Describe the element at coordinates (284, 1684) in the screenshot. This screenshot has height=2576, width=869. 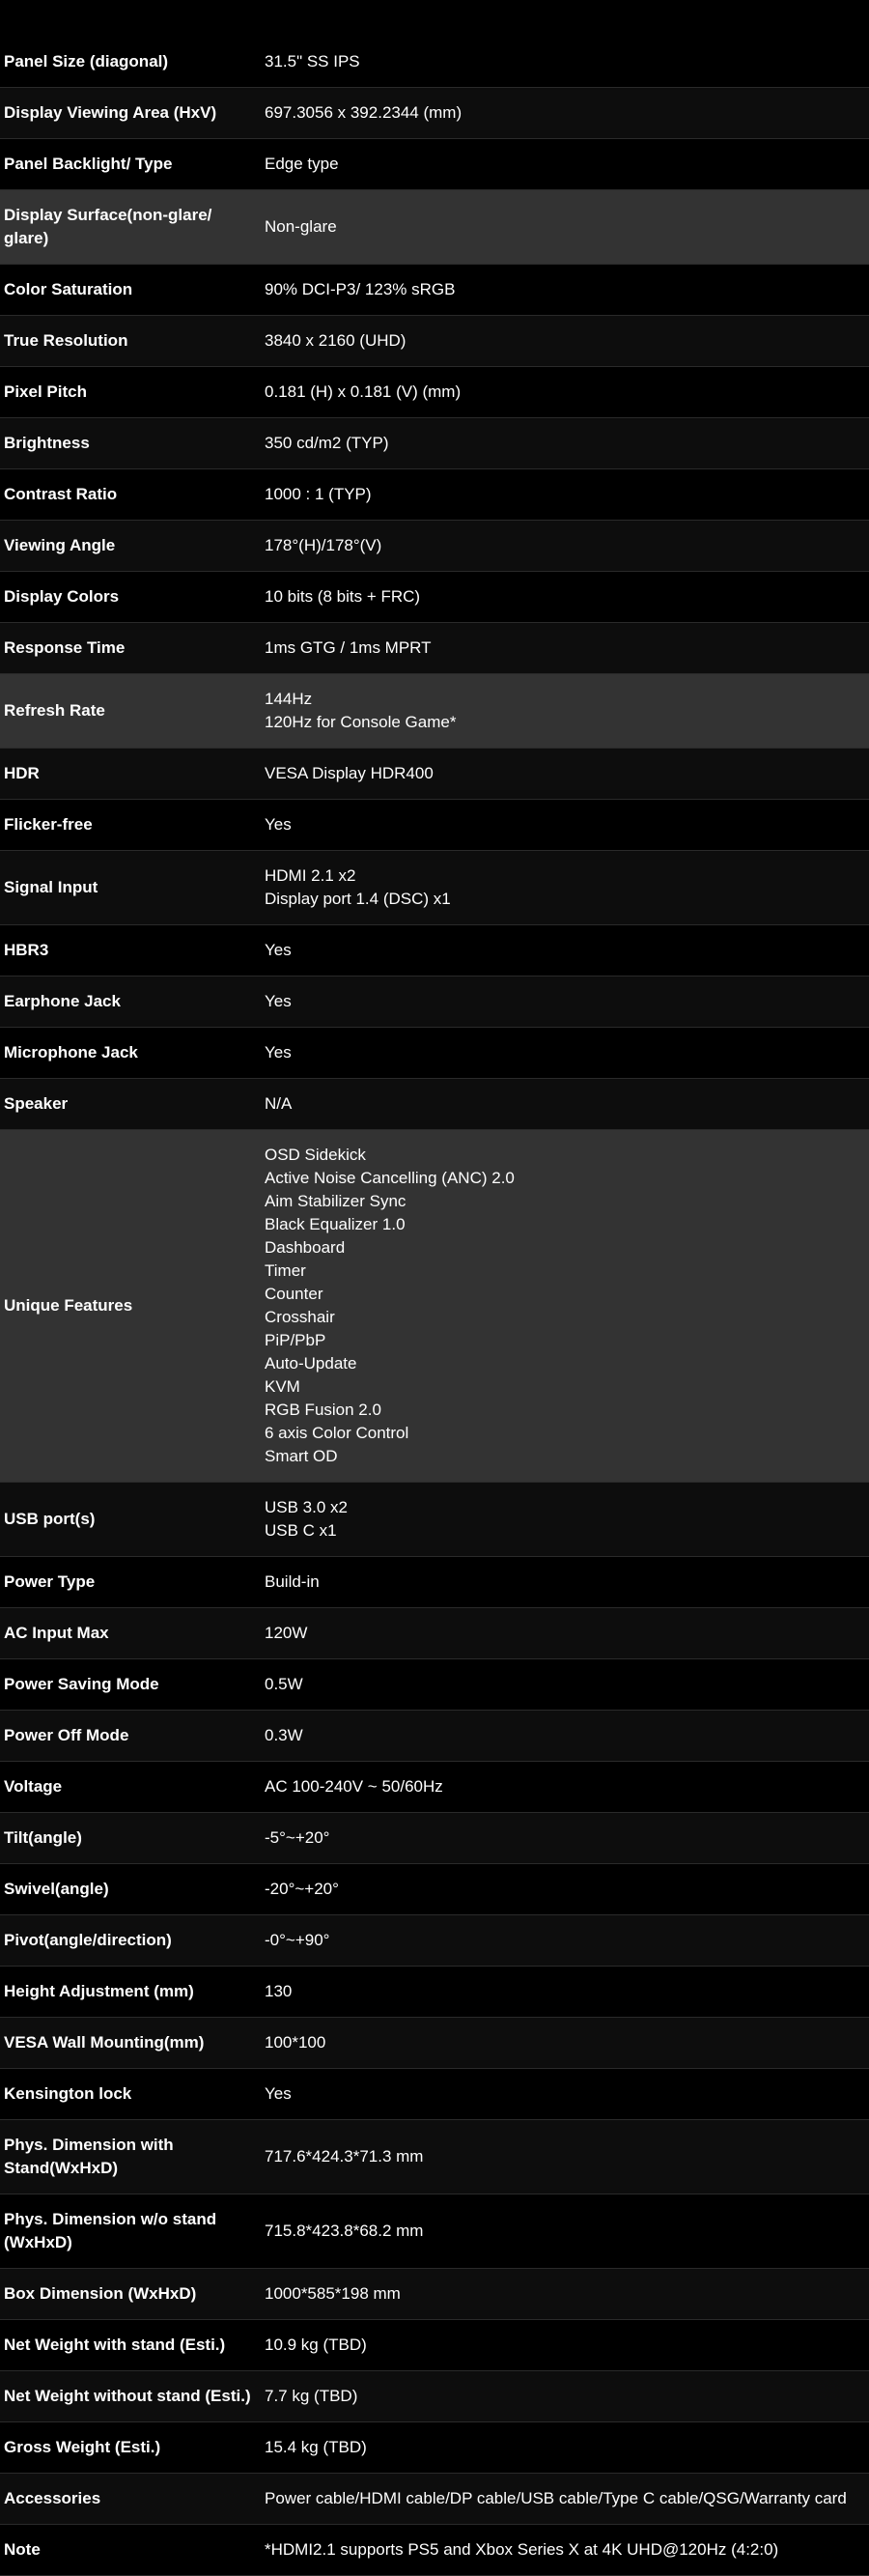
I see `spec-value-line: 0.5W` at that location.